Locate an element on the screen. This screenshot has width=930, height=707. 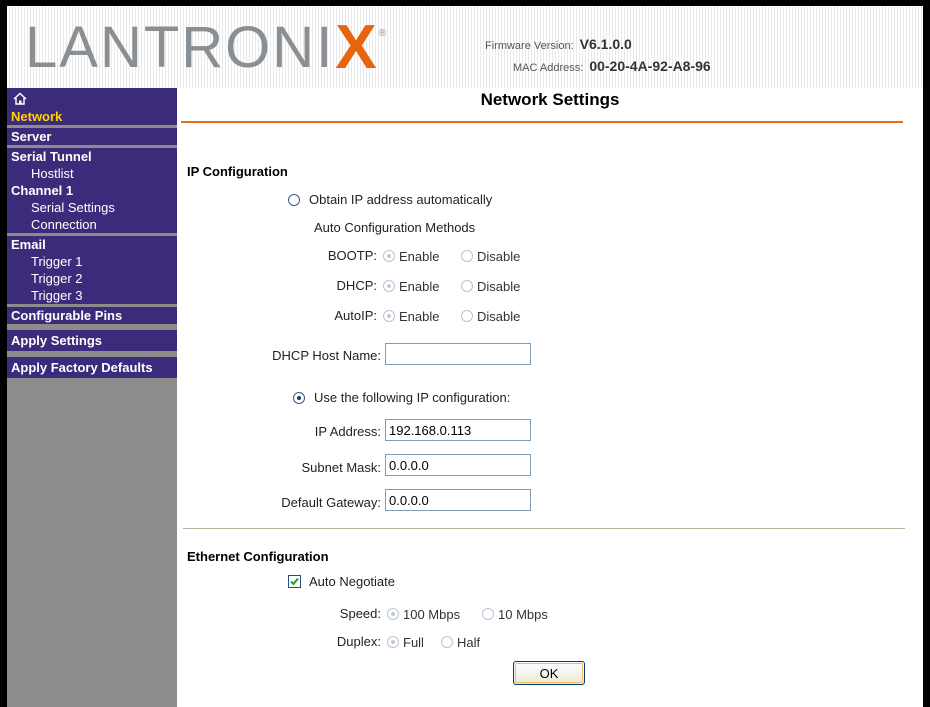
sidebar-item-channel-1: Channel 1 is located at coordinates (92, 190).